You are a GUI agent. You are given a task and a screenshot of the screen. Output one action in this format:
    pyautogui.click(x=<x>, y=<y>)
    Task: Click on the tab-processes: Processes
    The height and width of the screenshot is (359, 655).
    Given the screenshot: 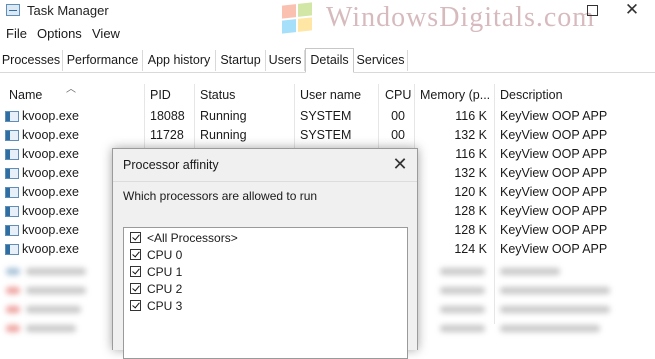 What is the action you would take?
    pyautogui.click(x=31, y=60)
    